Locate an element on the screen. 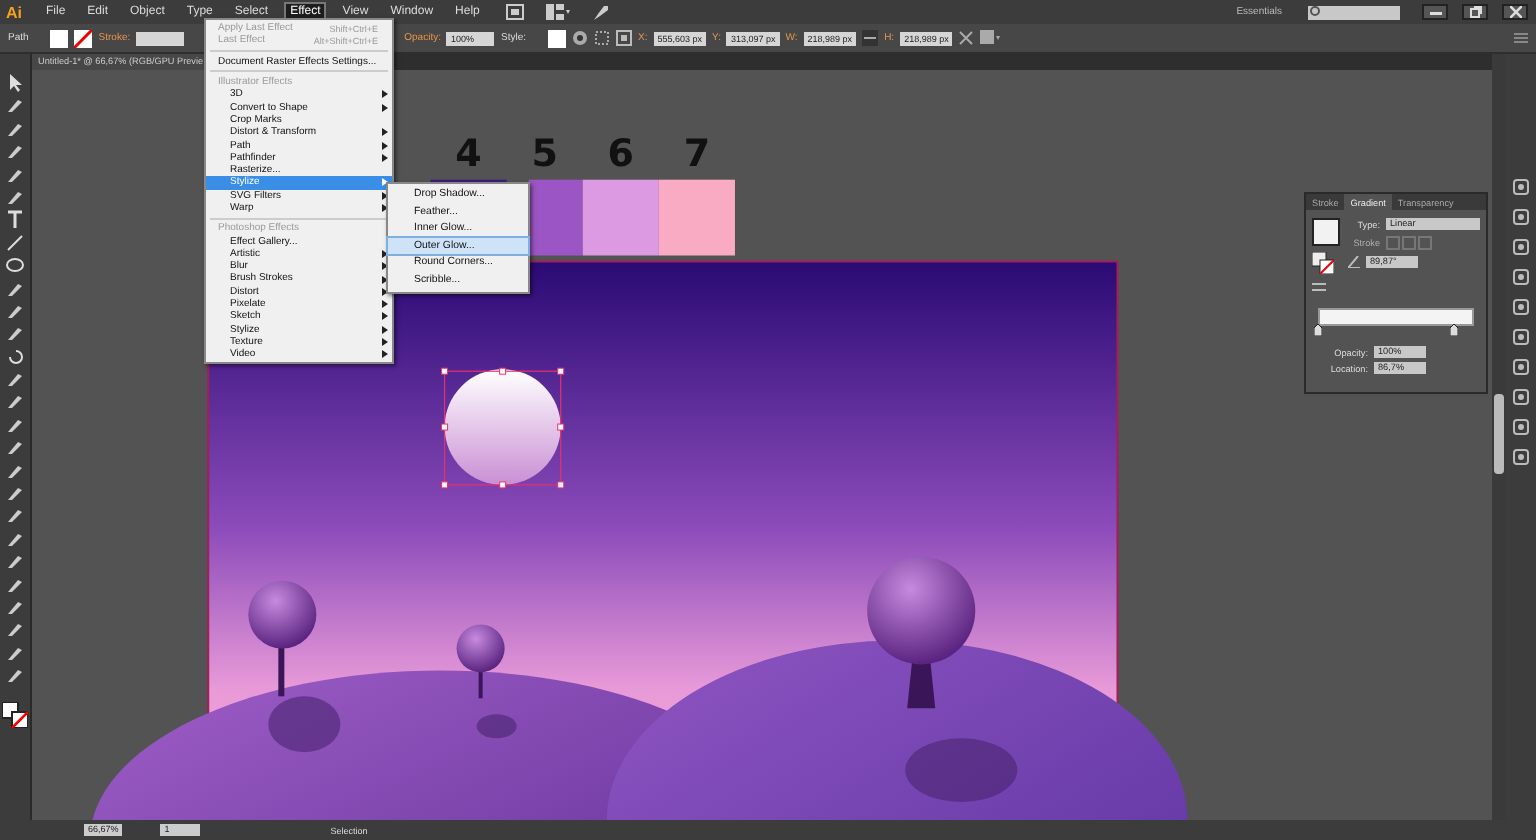  paintbrush-icon is located at coordinates (15, 288).